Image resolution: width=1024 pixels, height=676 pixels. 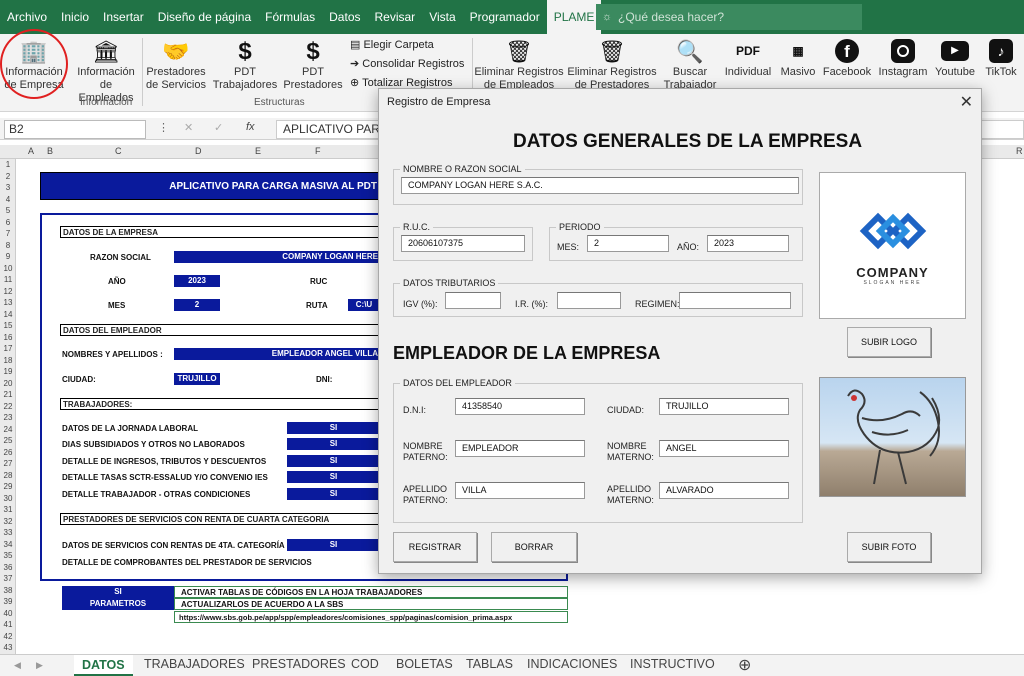 What do you see at coordinates (8, 544) in the screenshot?
I see `row-header: 34` at bounding box center [8, 544].